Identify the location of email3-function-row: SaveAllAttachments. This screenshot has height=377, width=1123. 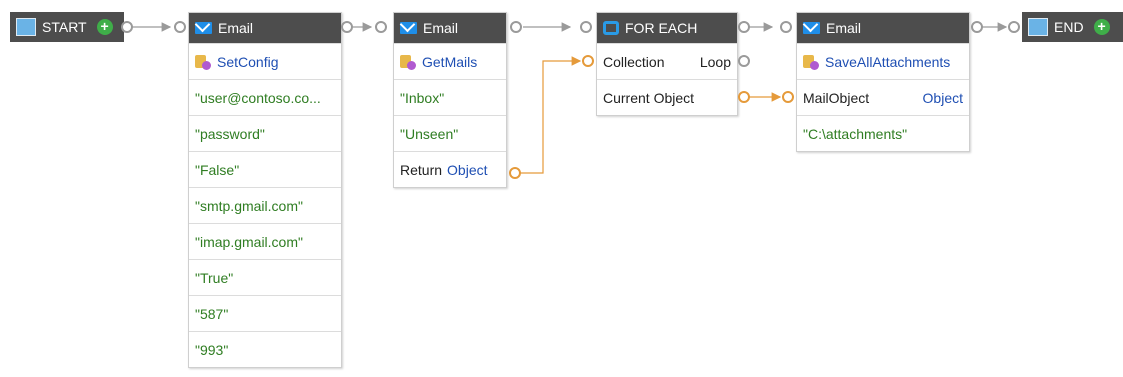
(883, 61).